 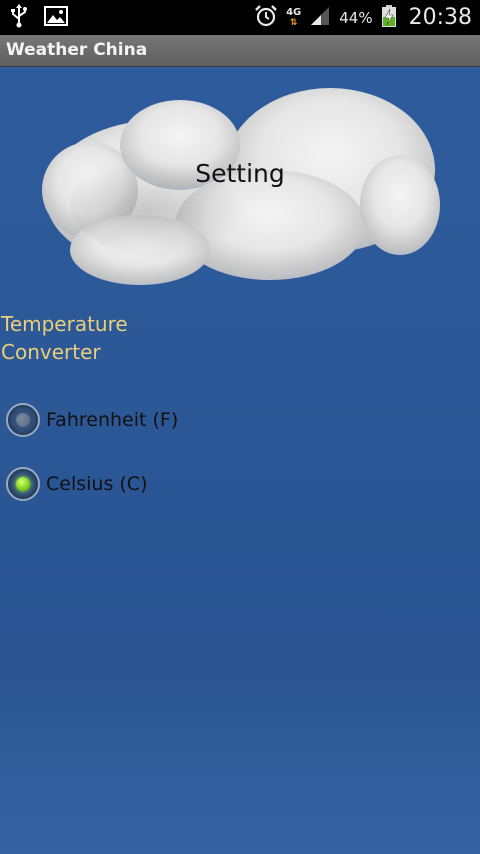 I want to click on screen-heading: Setting, so click(x=240, y=173).